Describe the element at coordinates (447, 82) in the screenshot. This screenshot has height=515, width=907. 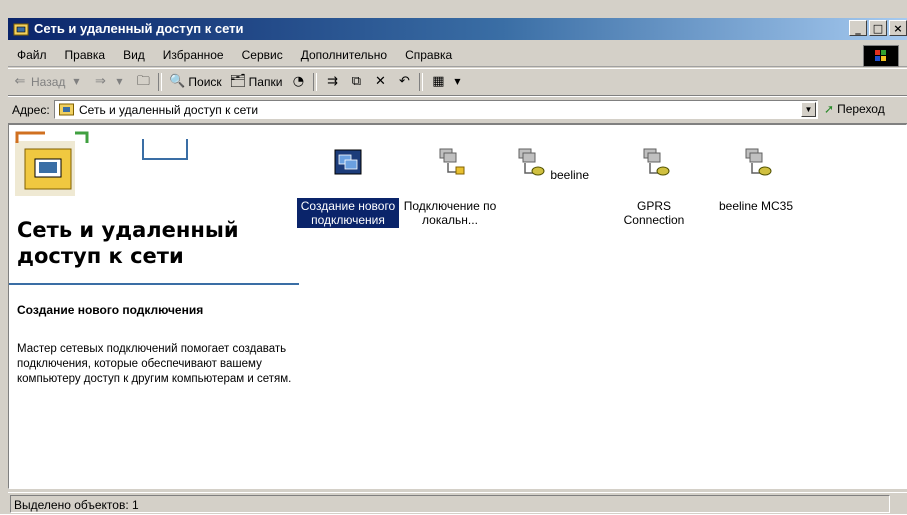
I see `views-button: ▦ ▼` at that location.